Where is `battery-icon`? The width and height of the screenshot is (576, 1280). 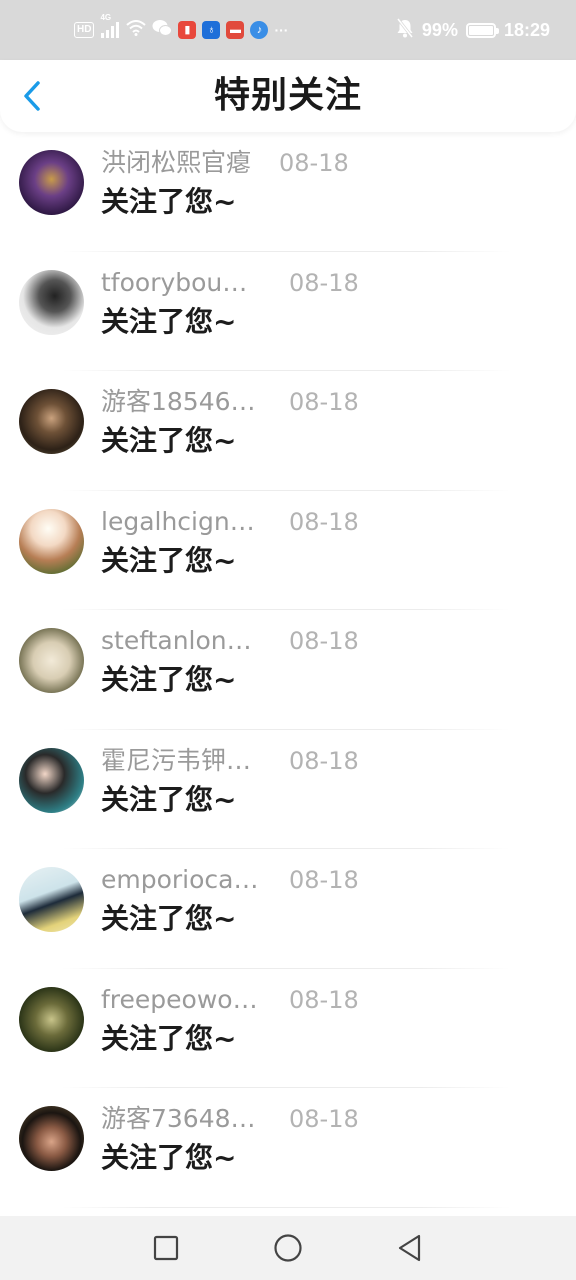 battery-icon is located at coordinates (482, 30).